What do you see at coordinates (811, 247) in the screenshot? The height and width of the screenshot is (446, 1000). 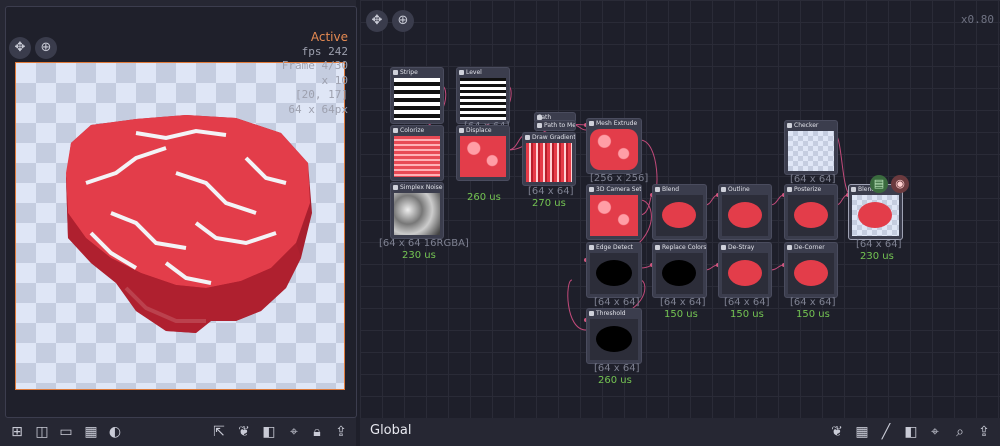 I see `node-title: De-Corner` at bounding box center [811, 247].